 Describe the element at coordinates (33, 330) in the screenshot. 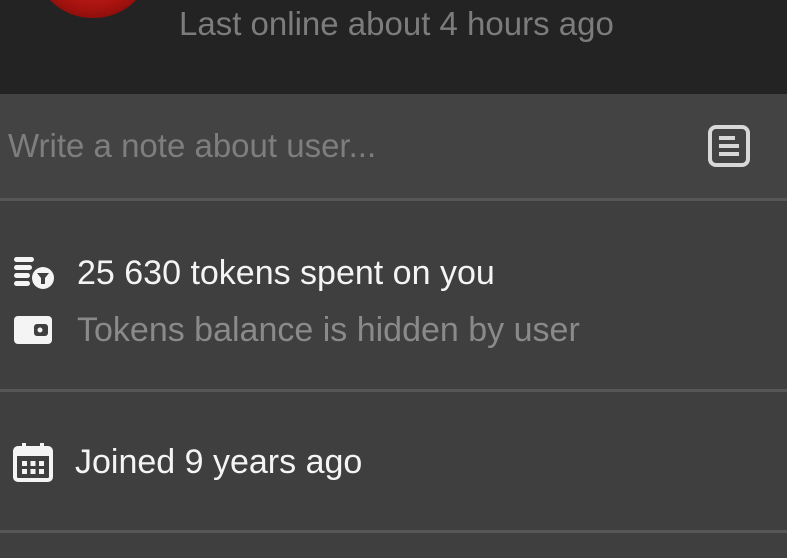

I see `wallet-icon` at that location.